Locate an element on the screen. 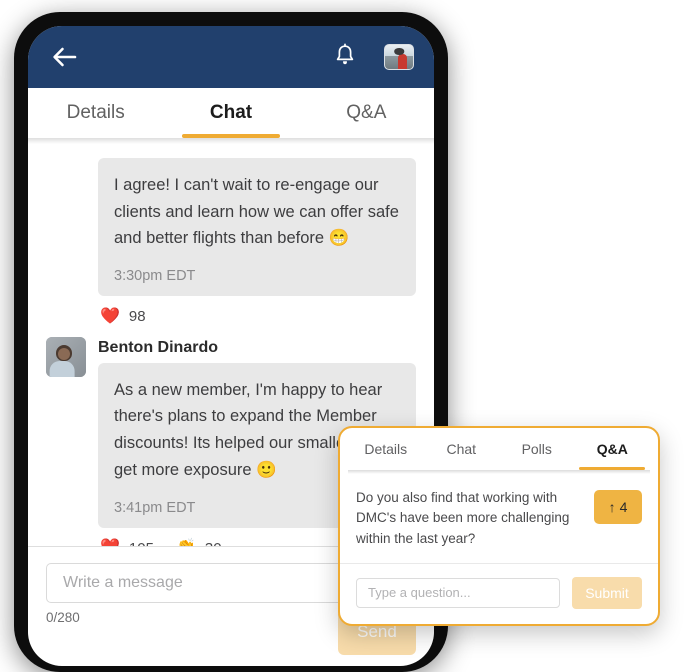  heart-reaction-count: 98 is located at coordinates (137, 317).